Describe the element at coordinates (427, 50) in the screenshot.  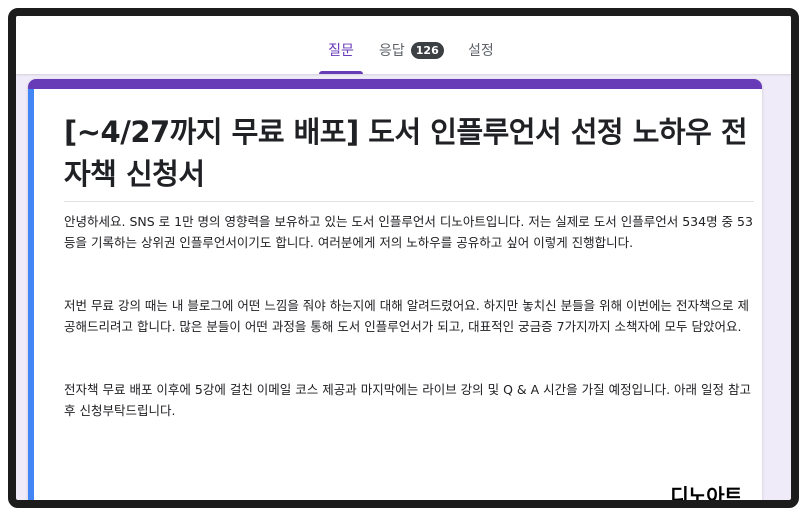
I see `responses-count-badge: 126` at that location.